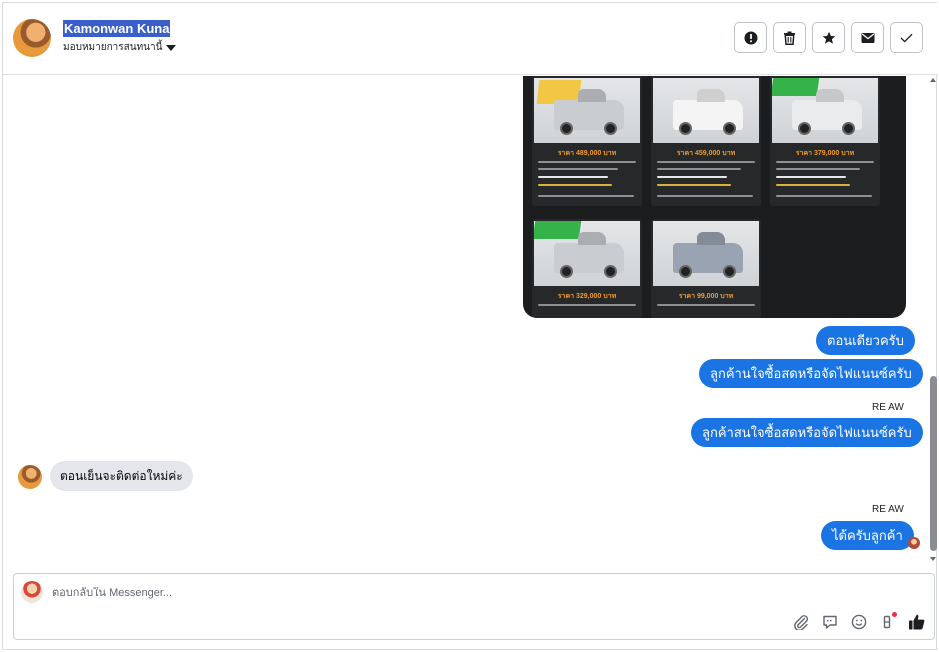  What do you see at coordinates (933, 559) in the screenshot?
I see `scroll-down-arrow-icon` at bounding box center [933, 559].